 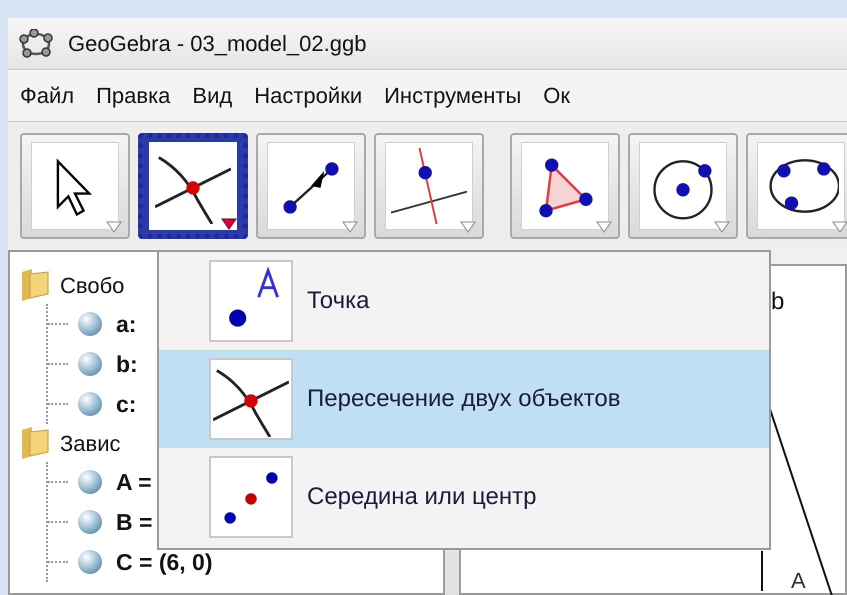 What do you see at coordinates (134, 522) in the screenshot?
I see `tree-item-label: B =` at bounding box center [134, 522].